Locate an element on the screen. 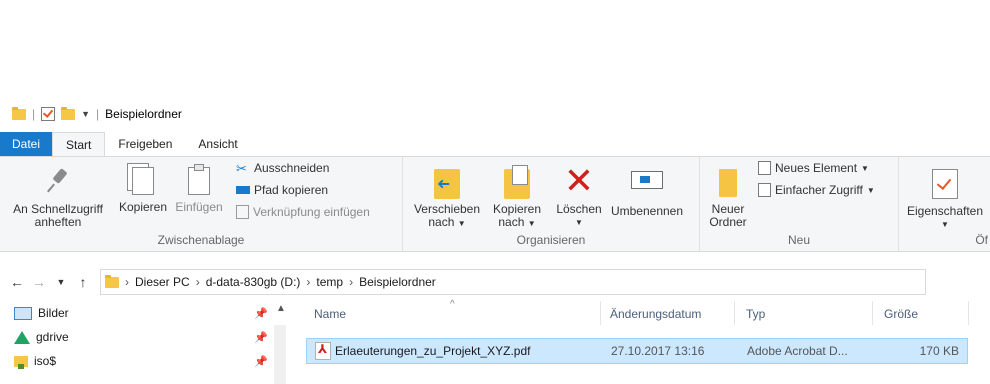  title-bar: | ▼ | Beispielordner is located at coordinates (495, 114).